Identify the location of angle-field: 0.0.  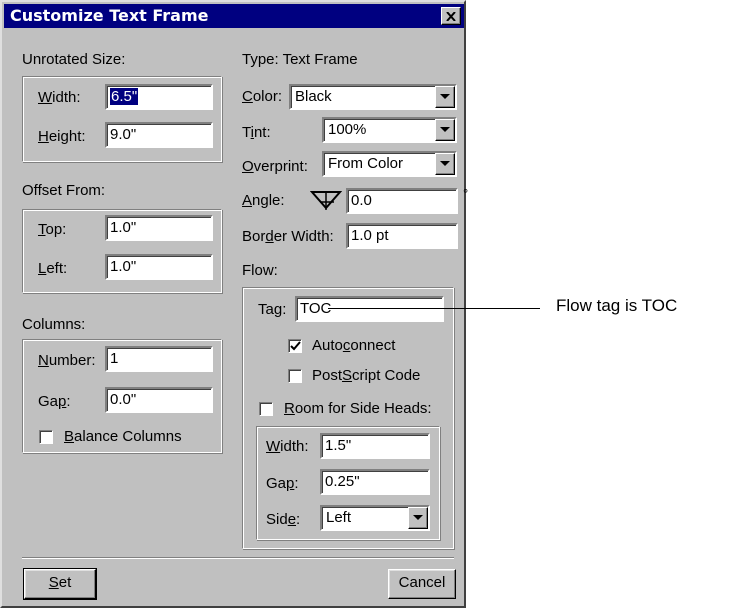
(402, 201).